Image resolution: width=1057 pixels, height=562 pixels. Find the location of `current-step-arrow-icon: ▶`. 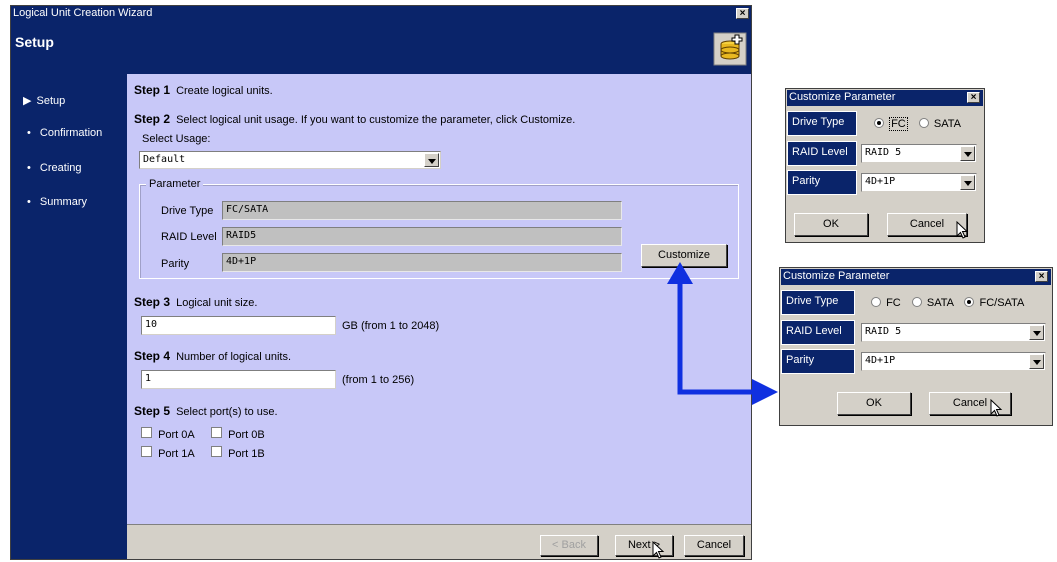

current-step-arrow-icon: ▶ is located at coordinates (27, 101).